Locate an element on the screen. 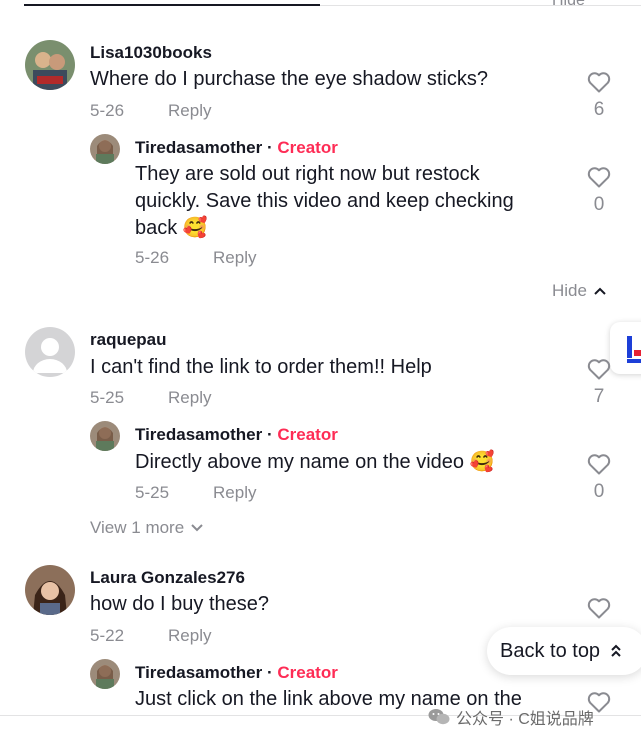 This screenshot has height=742, width=641. like-count: 7 is located at coordinates (599, 396).